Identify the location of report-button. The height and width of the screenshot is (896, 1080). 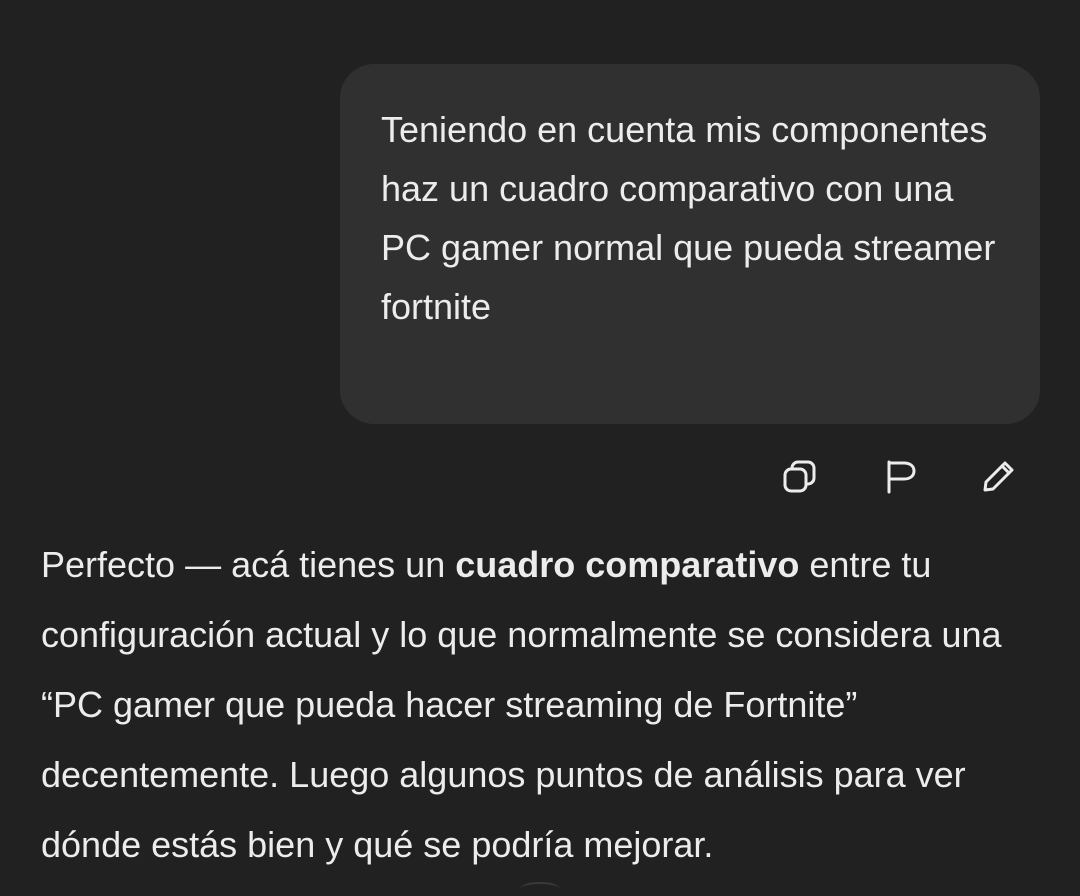
(900, 476).